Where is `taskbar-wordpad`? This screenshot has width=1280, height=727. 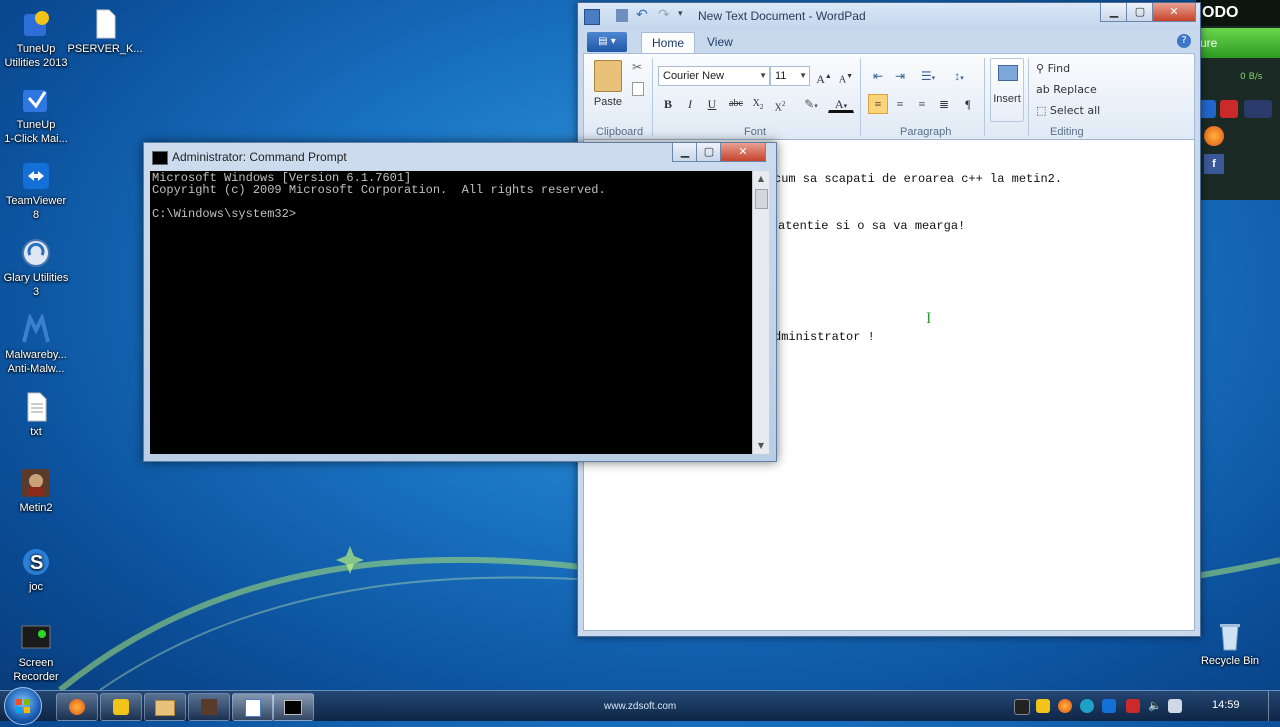 taskbar-wordpad is located at coordinates (253, 707).